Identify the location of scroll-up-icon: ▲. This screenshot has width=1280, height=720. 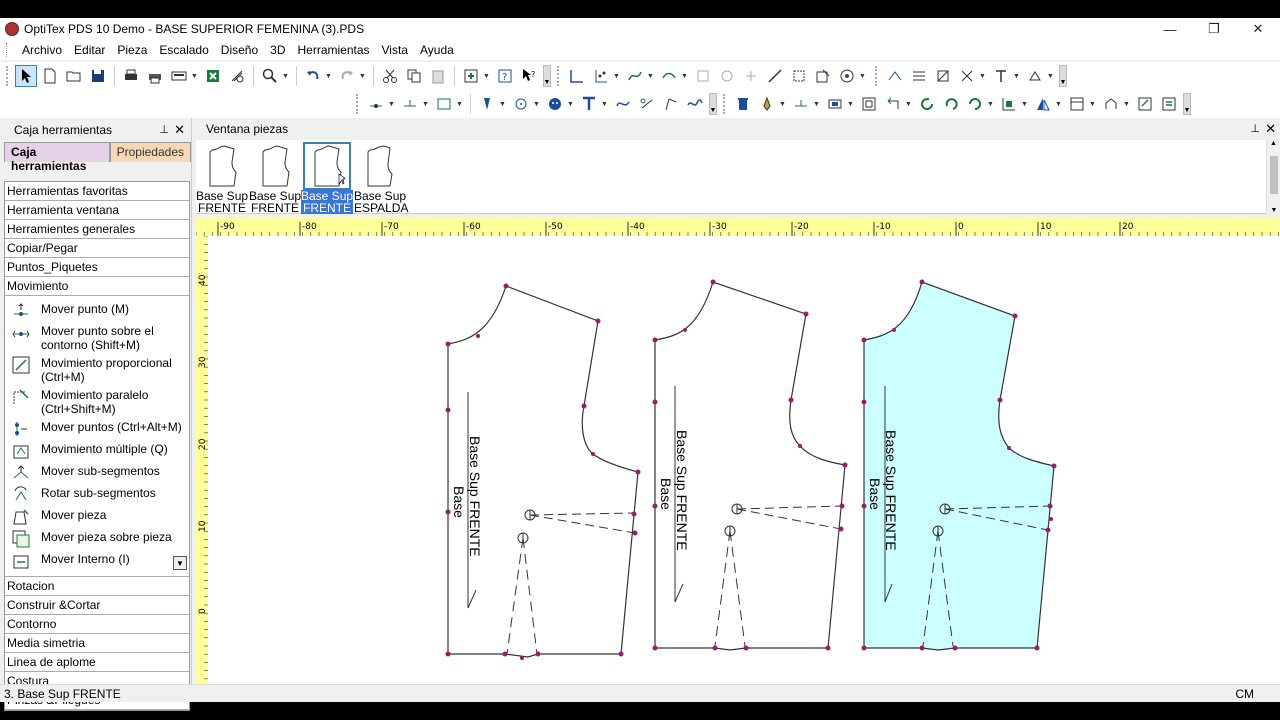
(1273, 143).